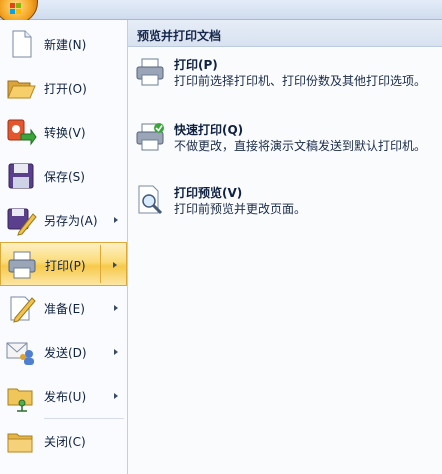 The width and height of the screenshot is (442, 474). I want to click on menu-item-send: 发送(D), so click(63, 352).